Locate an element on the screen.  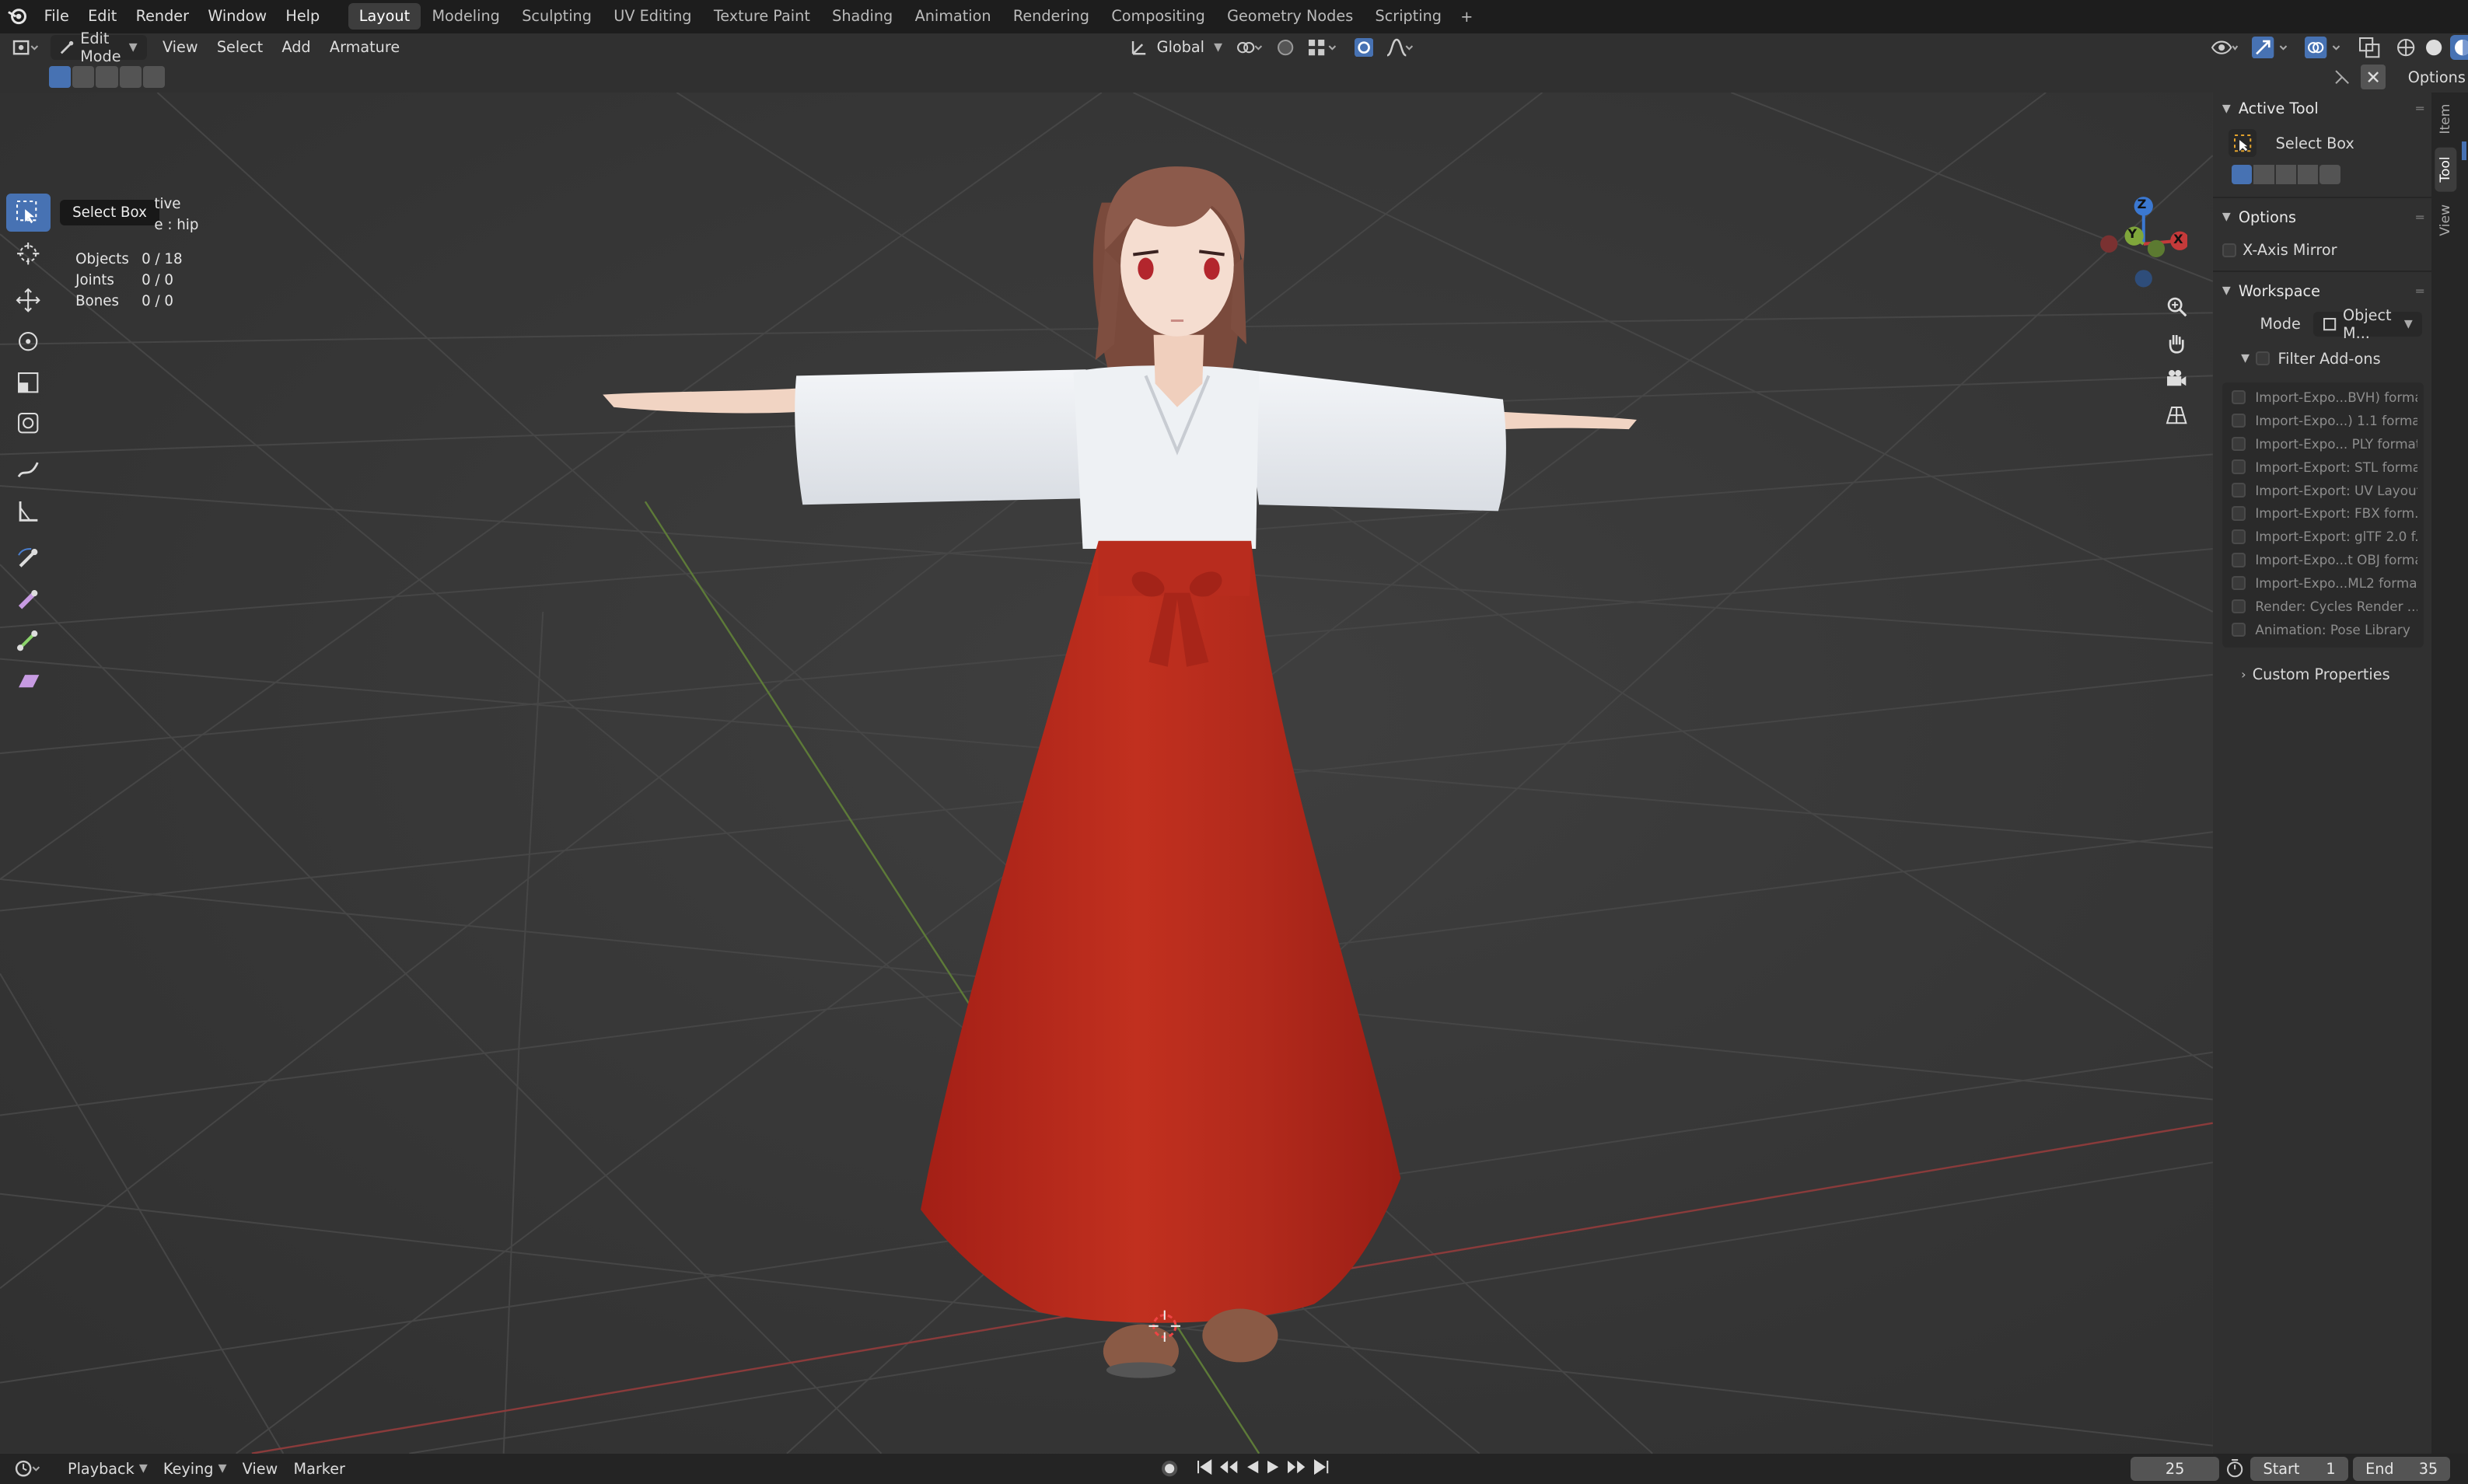
select-extend-icon is located at coordinates (83, 77).